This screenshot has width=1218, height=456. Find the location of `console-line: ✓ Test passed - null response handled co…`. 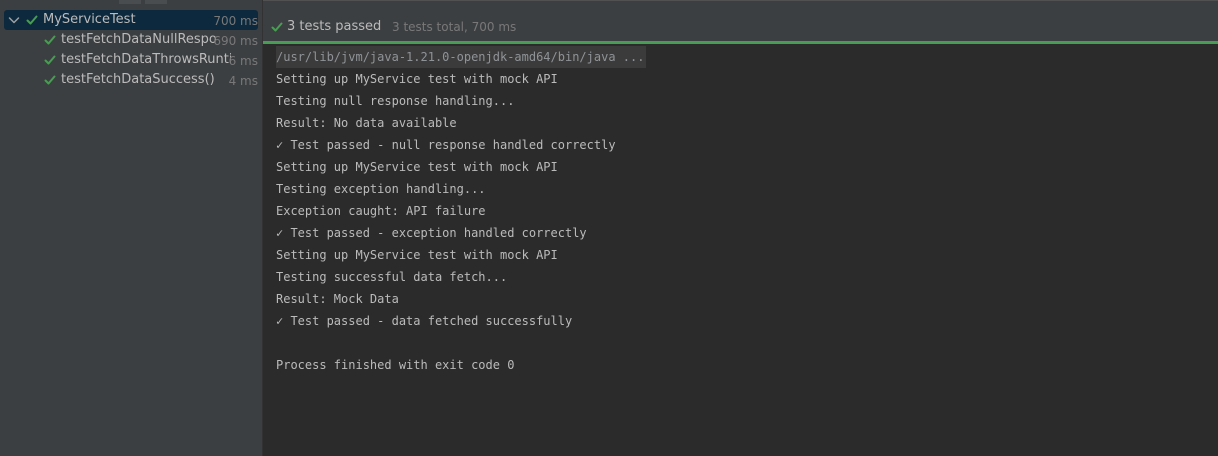

console-line: ✓ Test passed - null response handled co… is located at coordinates (446, 145).